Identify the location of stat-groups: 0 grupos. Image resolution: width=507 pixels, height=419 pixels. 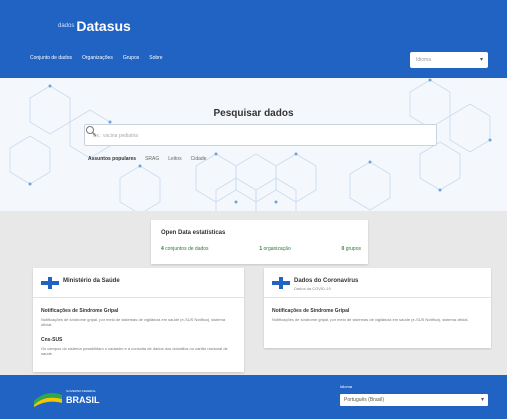
(351, 249).